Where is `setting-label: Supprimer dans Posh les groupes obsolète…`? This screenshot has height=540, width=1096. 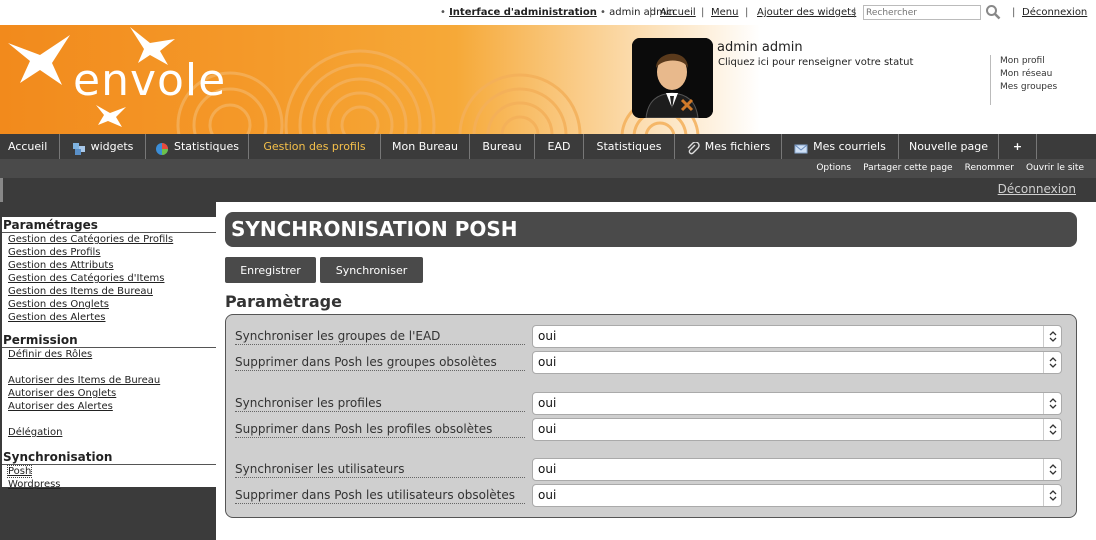
setting-label: Supprimer dans Posh les groupes obsolète… is located at coordinates (380, 363).